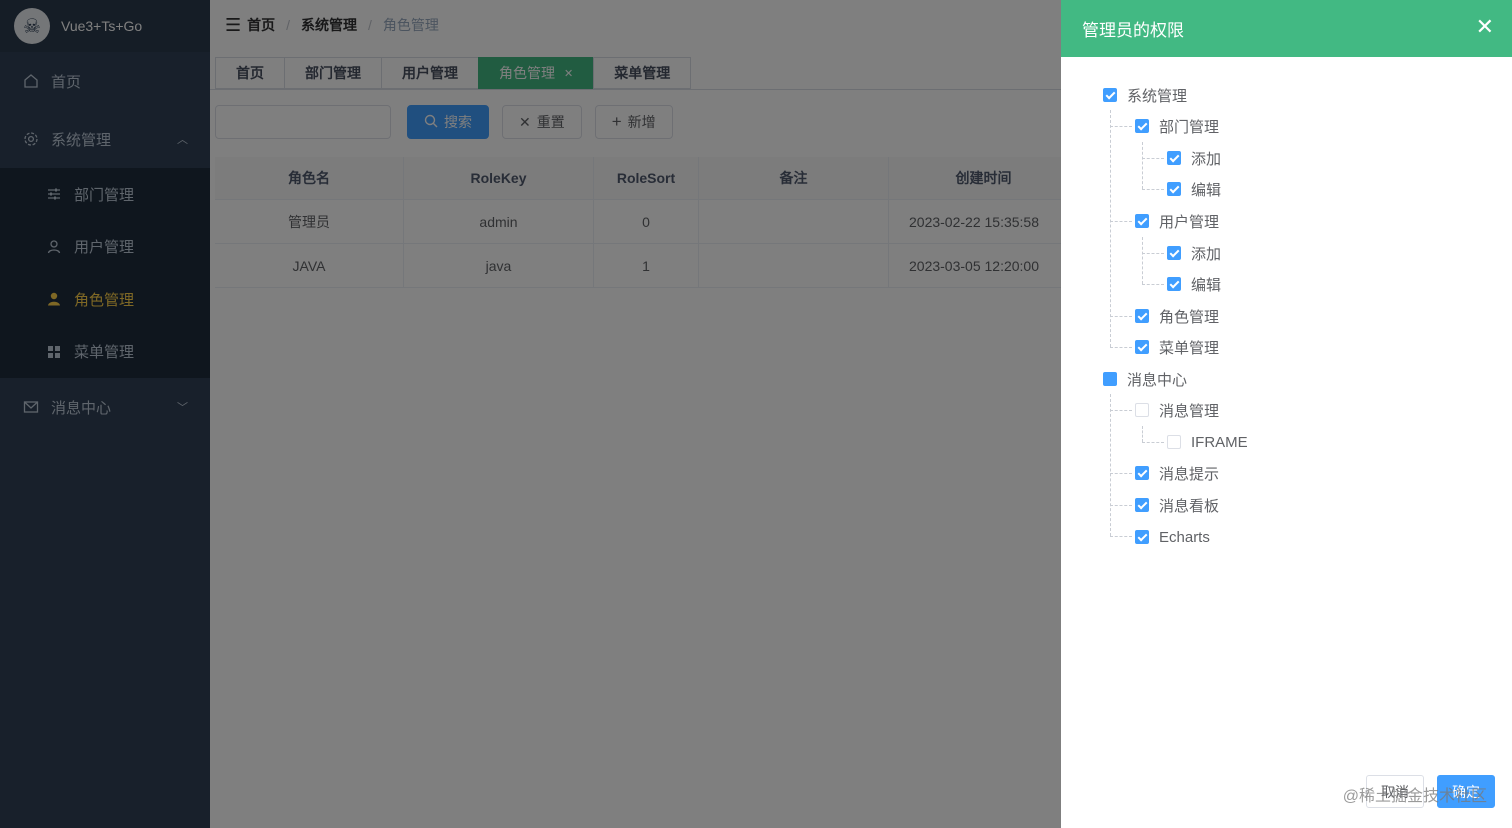  I want to click on tree-node-label: IFRAME, so click(1219, 442).